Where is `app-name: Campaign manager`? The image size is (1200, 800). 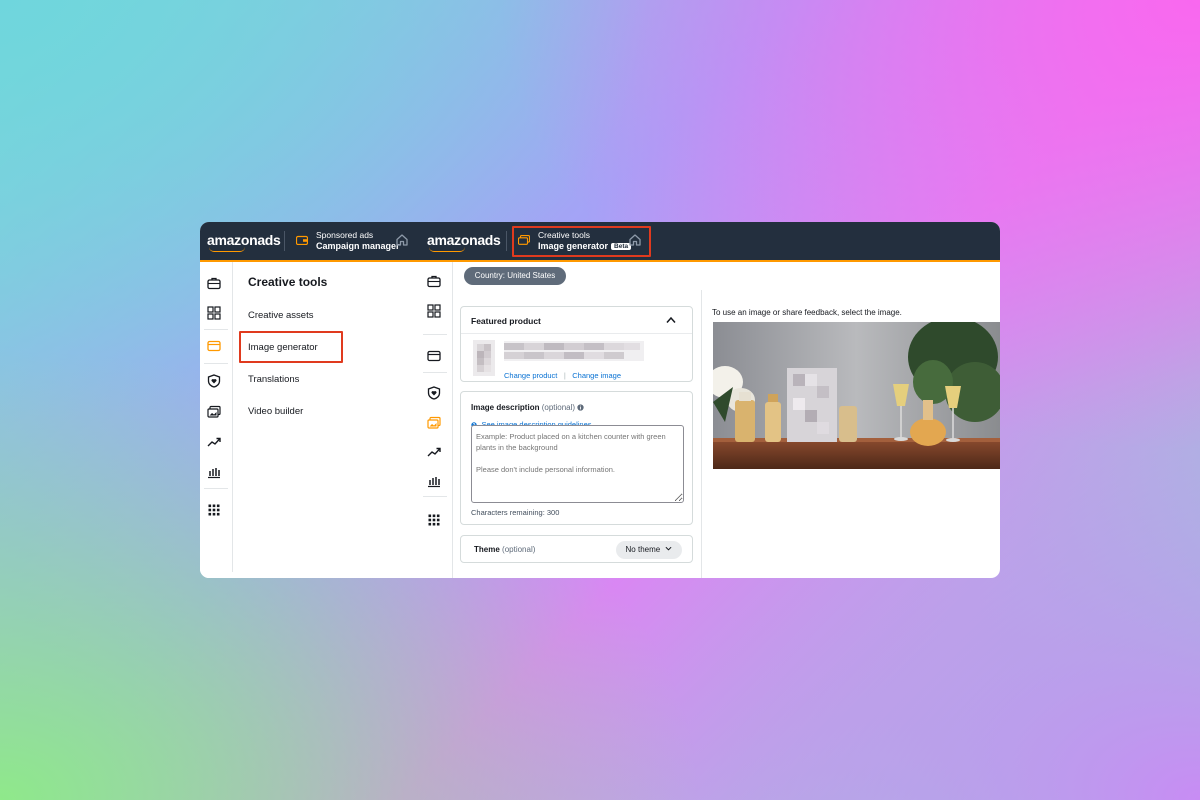 app-name: Campaign manager is located at coordinates (358, 246).